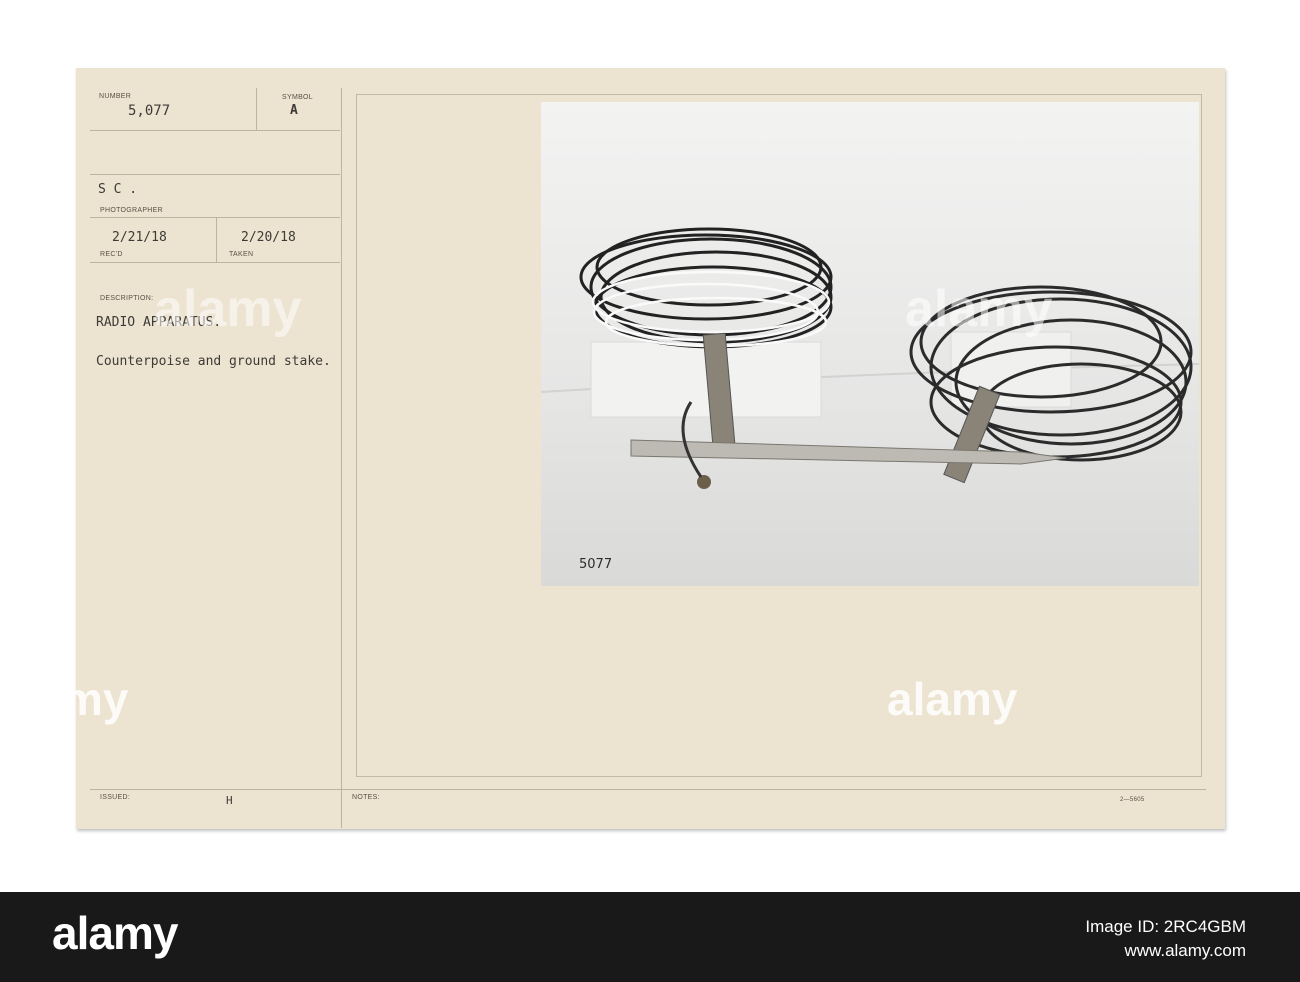 The height and width of the screenshot is (982, 1300). Describe the element at coordinates (1132, 800) in the screenshot. I see `form-code: 2—5605` at that location.